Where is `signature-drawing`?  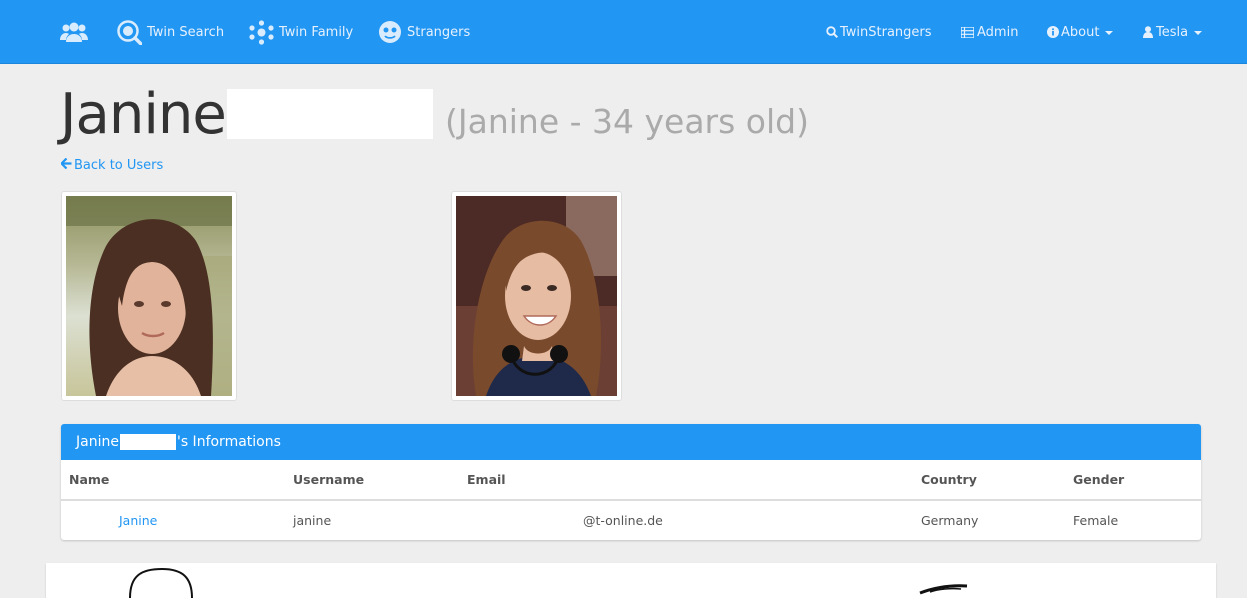 signature-drawing is located at coordinates (548, 582).